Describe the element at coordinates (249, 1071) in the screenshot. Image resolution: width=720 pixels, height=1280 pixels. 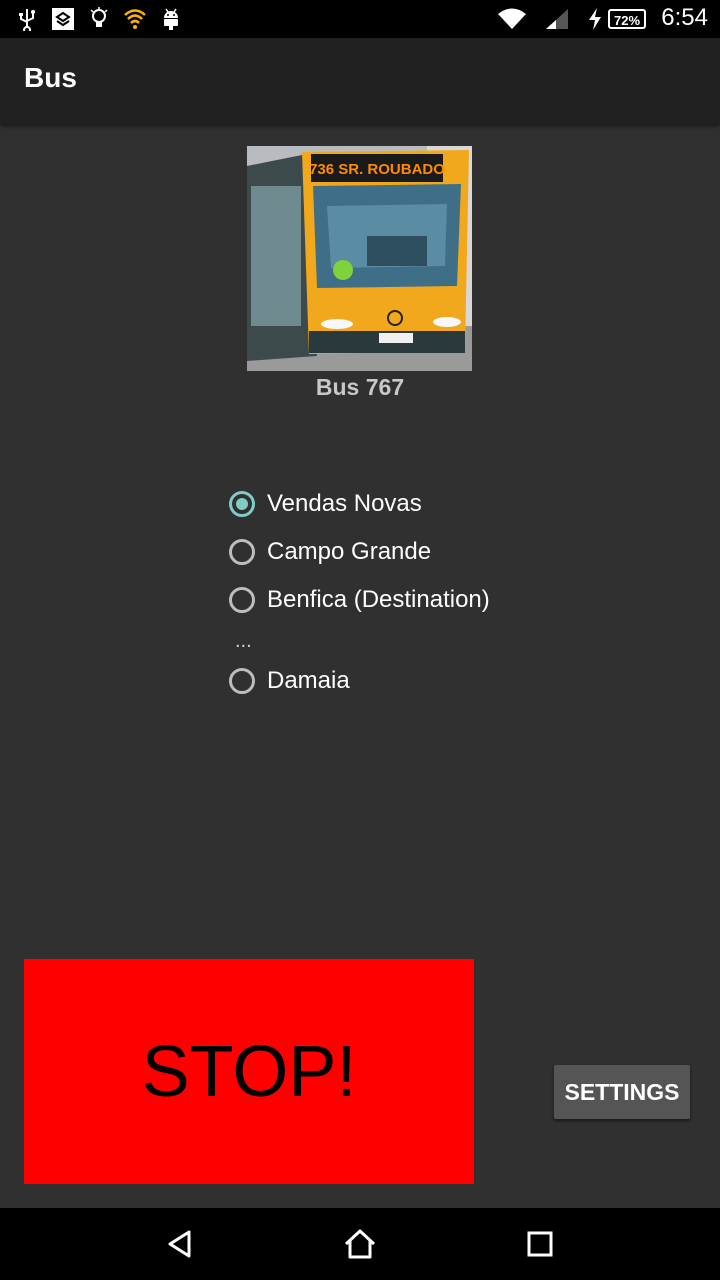
I see `stop-button: STOP!` at that location.